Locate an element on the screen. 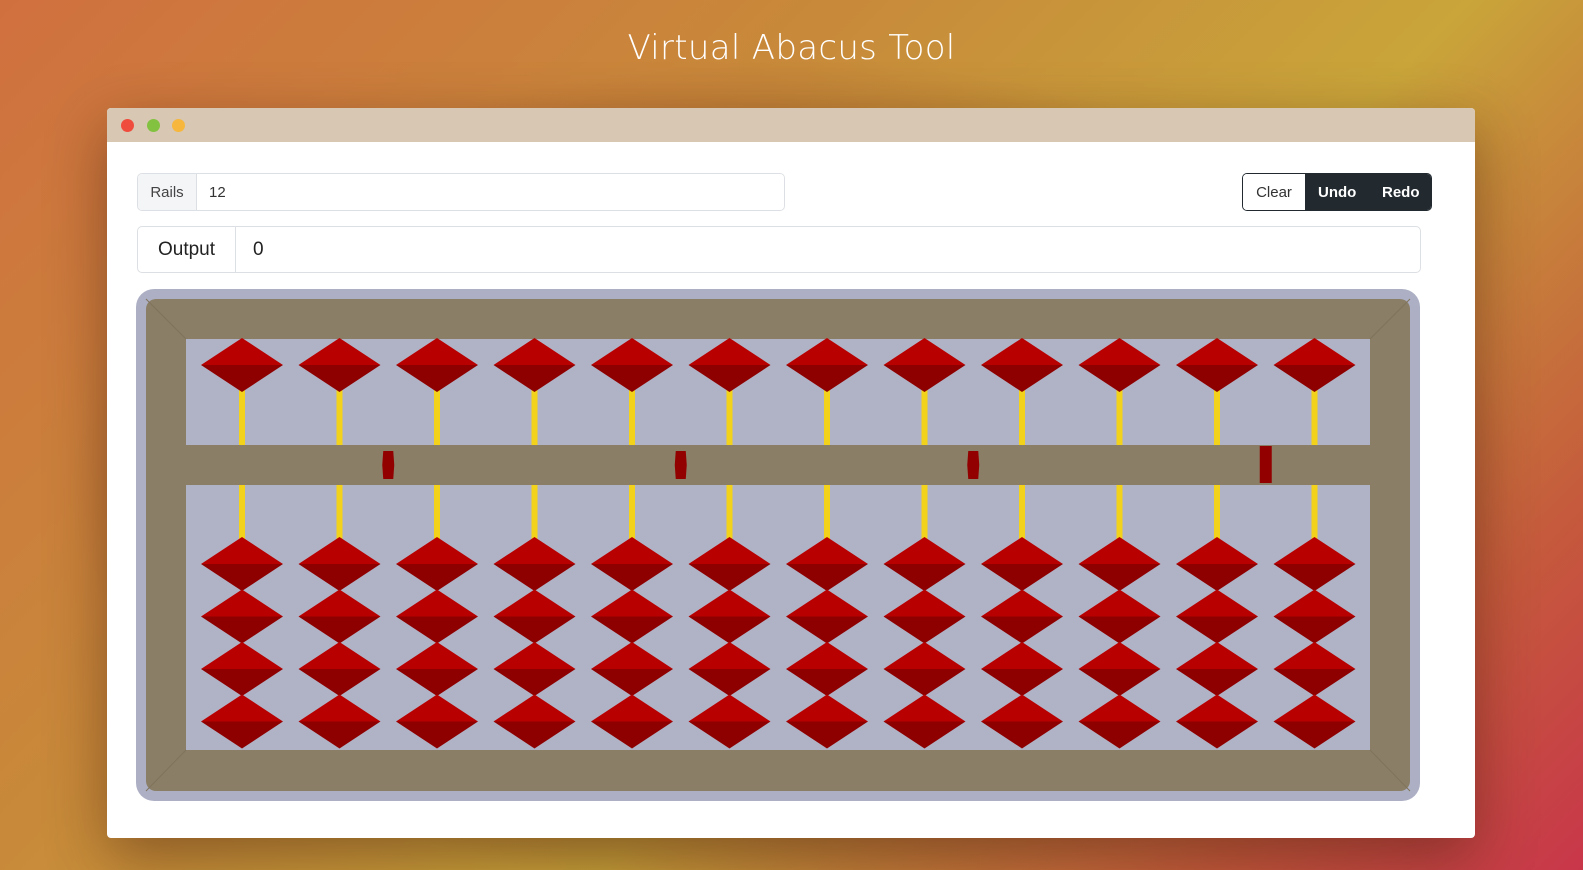  action-button-group: Clear Undo Redo is located at coordinates (1337, 192).